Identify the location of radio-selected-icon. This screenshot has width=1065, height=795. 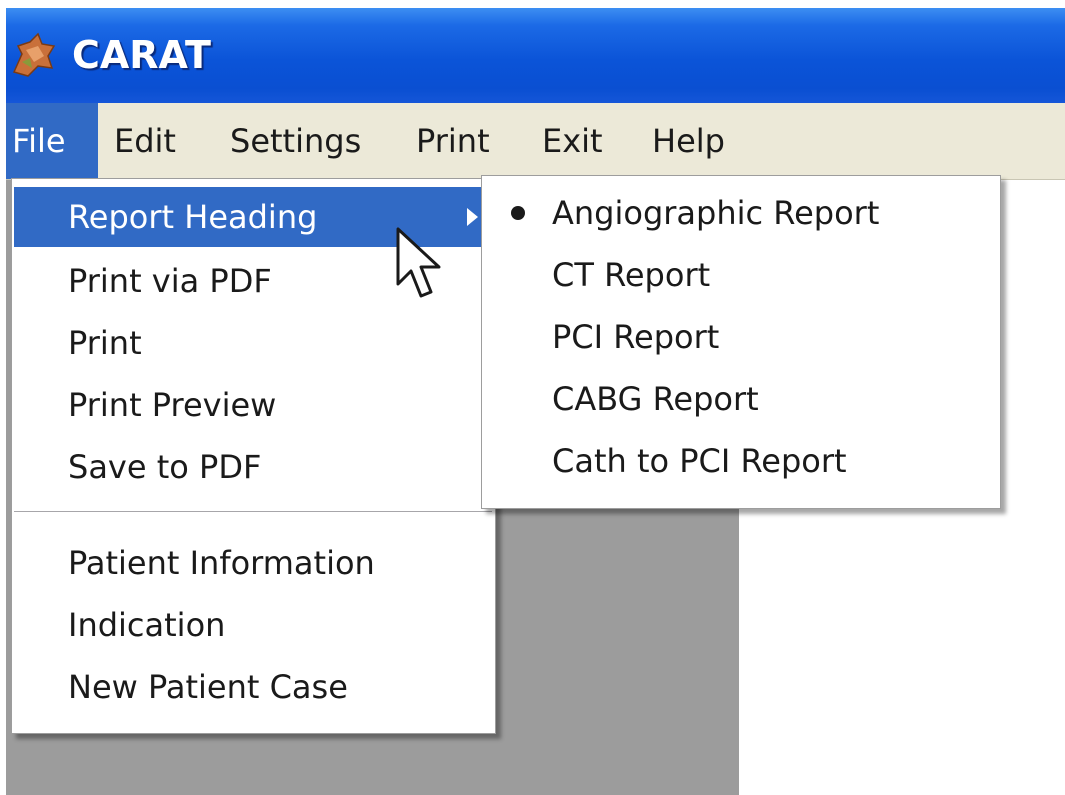
(518, 213).